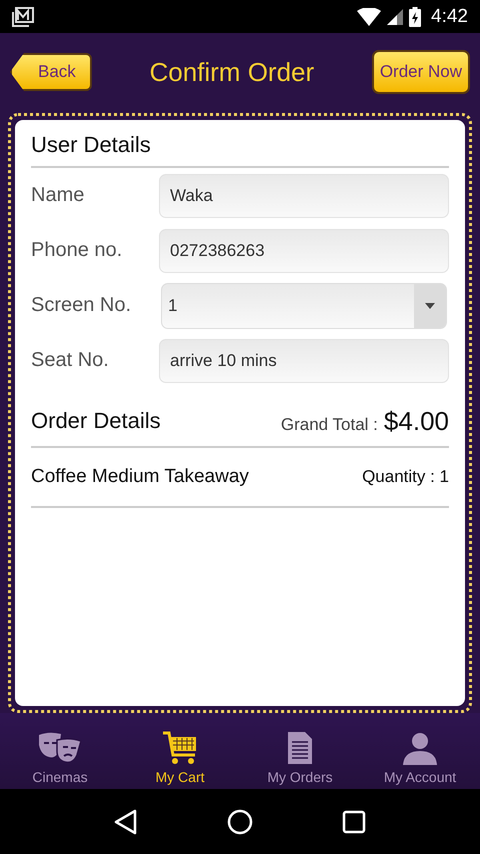  What do you see at coordinates (304, 250) in the screenshot?
I see `input-field: 0272386263` at bounding box center [304, 250].